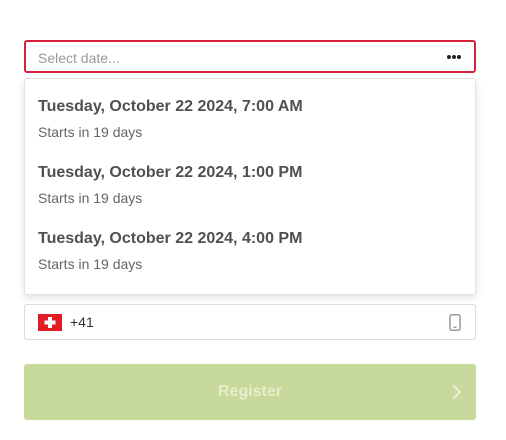  I want to click on mobile-phone-icon, so click(455, 322).